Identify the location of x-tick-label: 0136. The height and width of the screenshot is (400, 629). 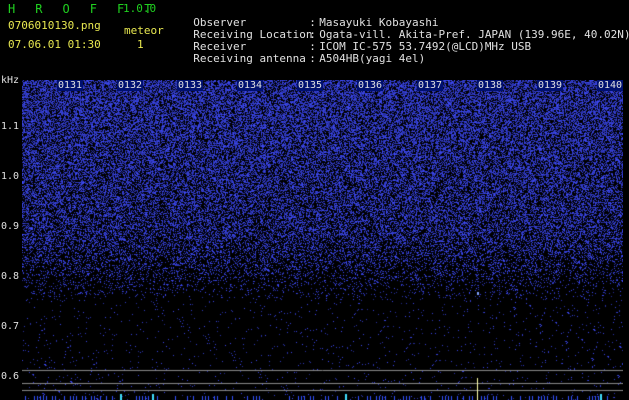
(370, 85).